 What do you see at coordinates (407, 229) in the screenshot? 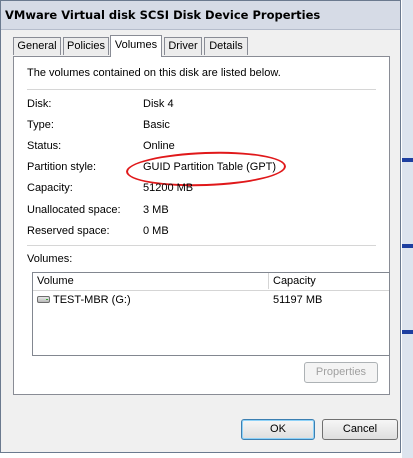
I see `background-window` at bounding box center [407, 229].